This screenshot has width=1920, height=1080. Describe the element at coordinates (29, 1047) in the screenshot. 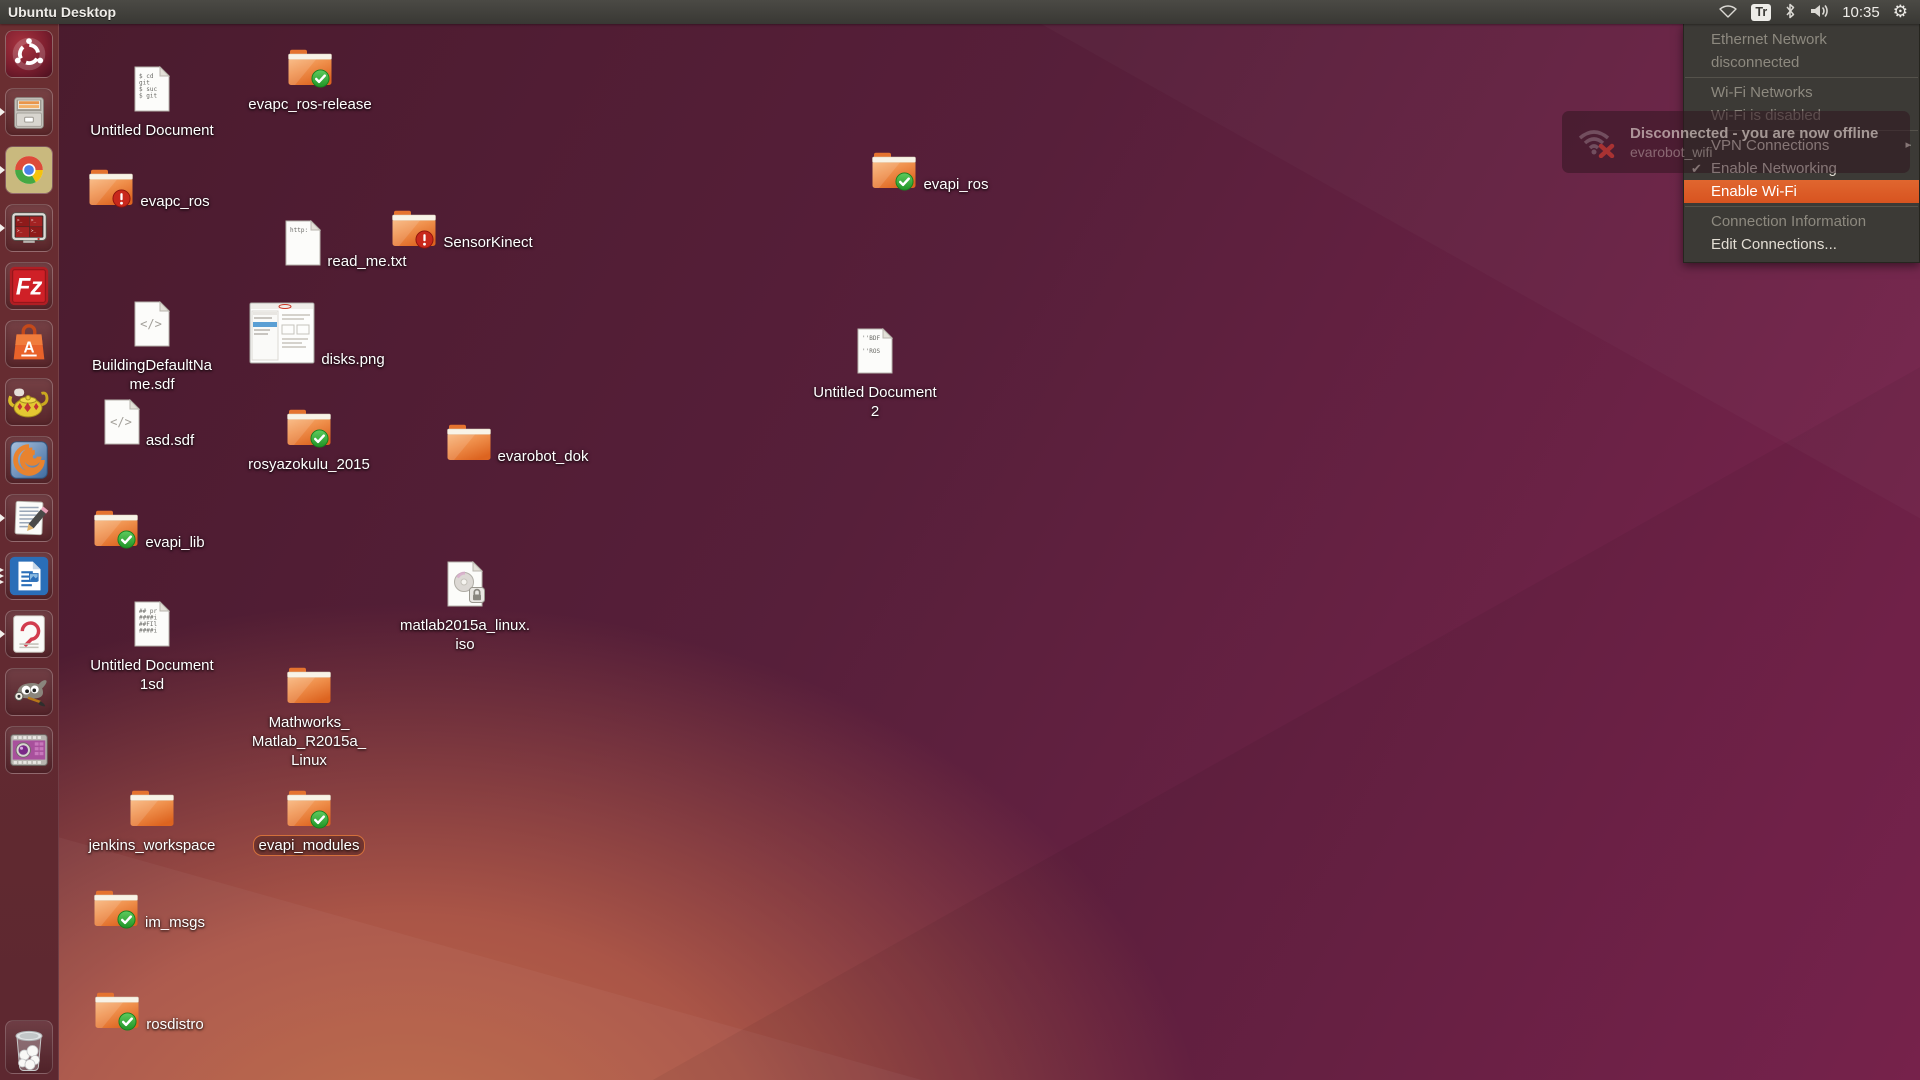

I see `launcher-item-trash` at that location.